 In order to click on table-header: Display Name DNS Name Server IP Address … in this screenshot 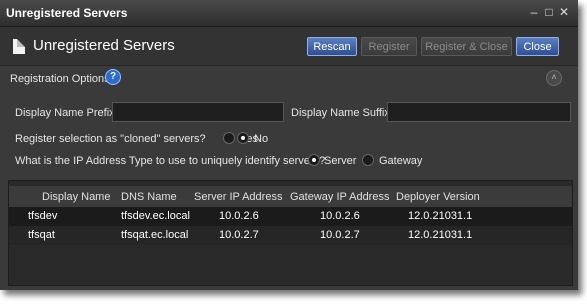, I will do `click(290, 197)`.